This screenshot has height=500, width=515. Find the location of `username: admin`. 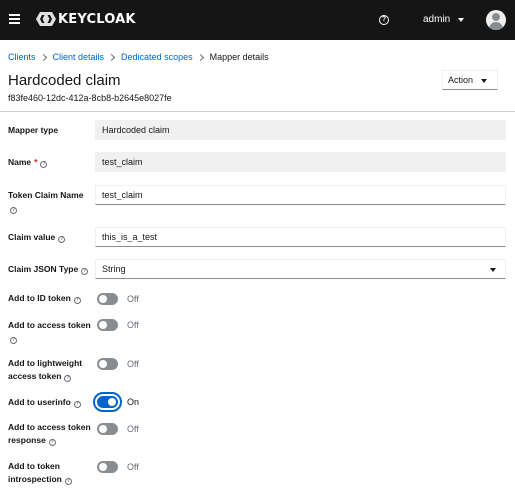

username: admin is located at coordinates (437, 19).